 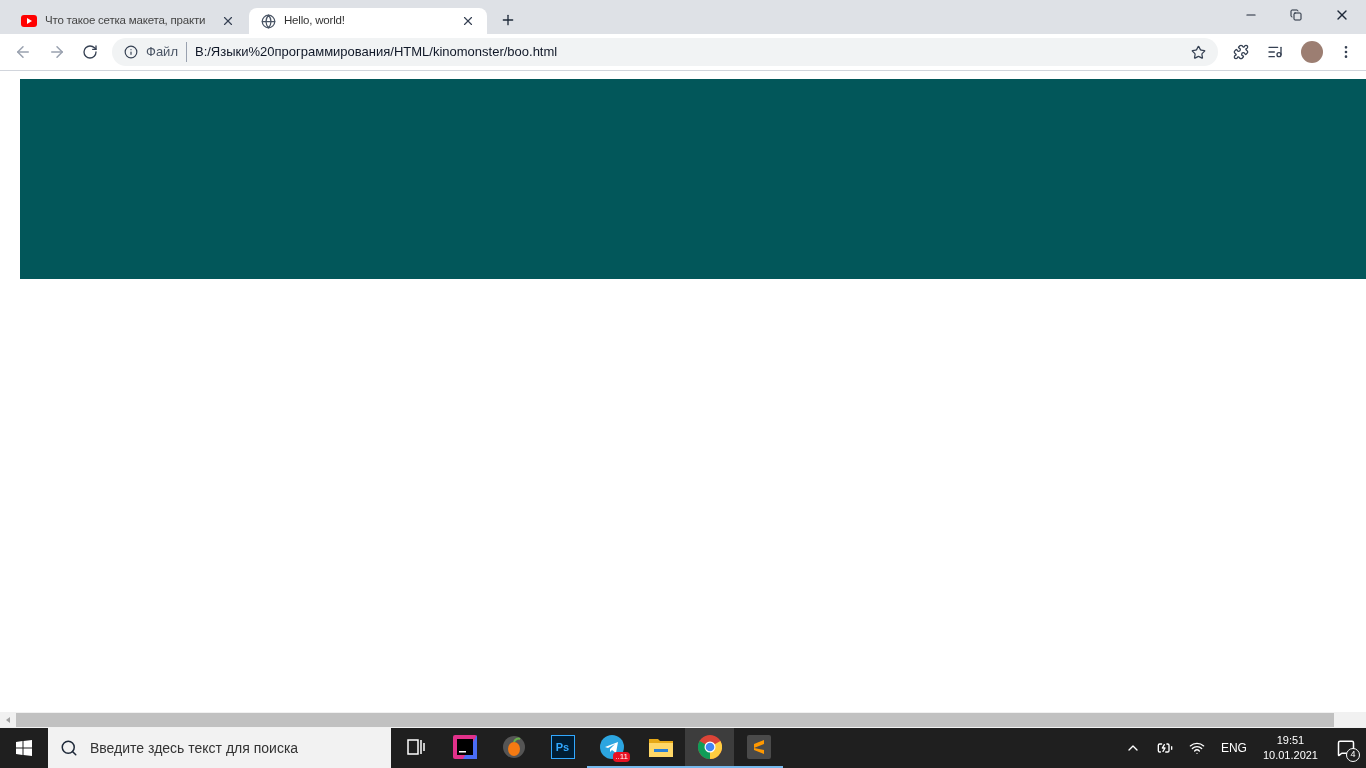 I want to click on tab-title: Что такое сетка макета, практи, so click(x=126, y=21).